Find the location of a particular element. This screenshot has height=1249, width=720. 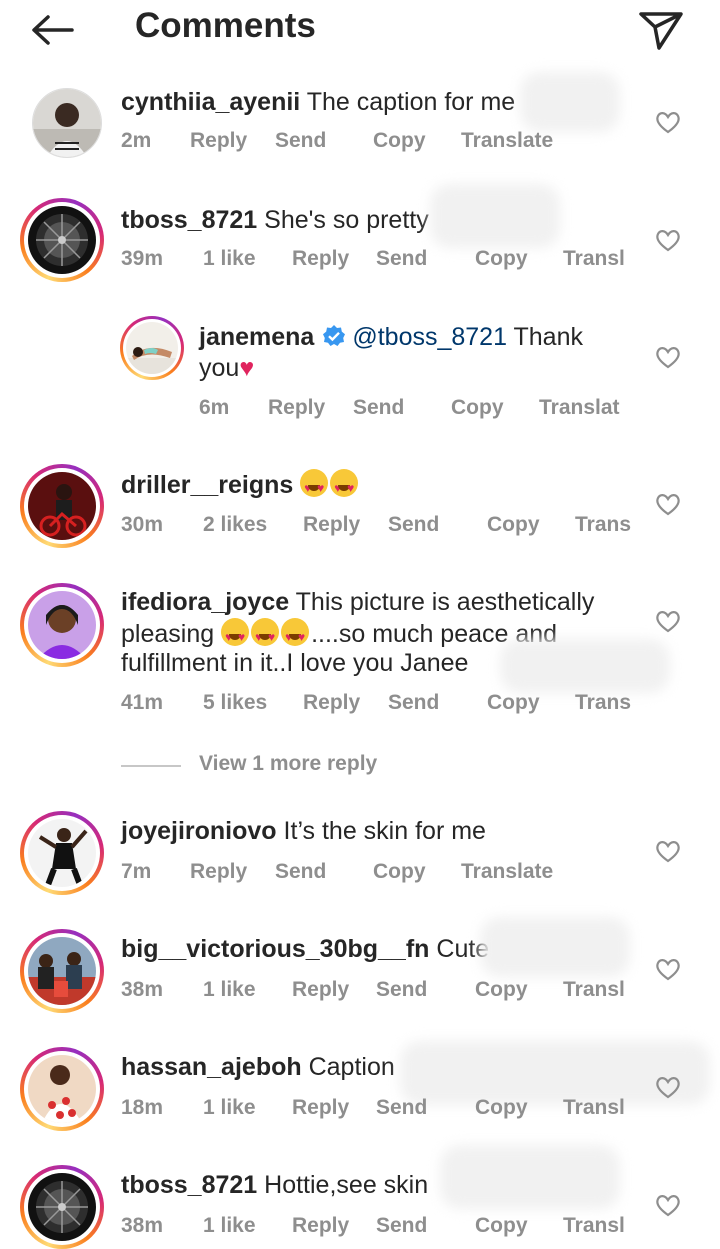

comment-meta: 7m Reply Send Copy Translate is located at coordinates (381, 874).